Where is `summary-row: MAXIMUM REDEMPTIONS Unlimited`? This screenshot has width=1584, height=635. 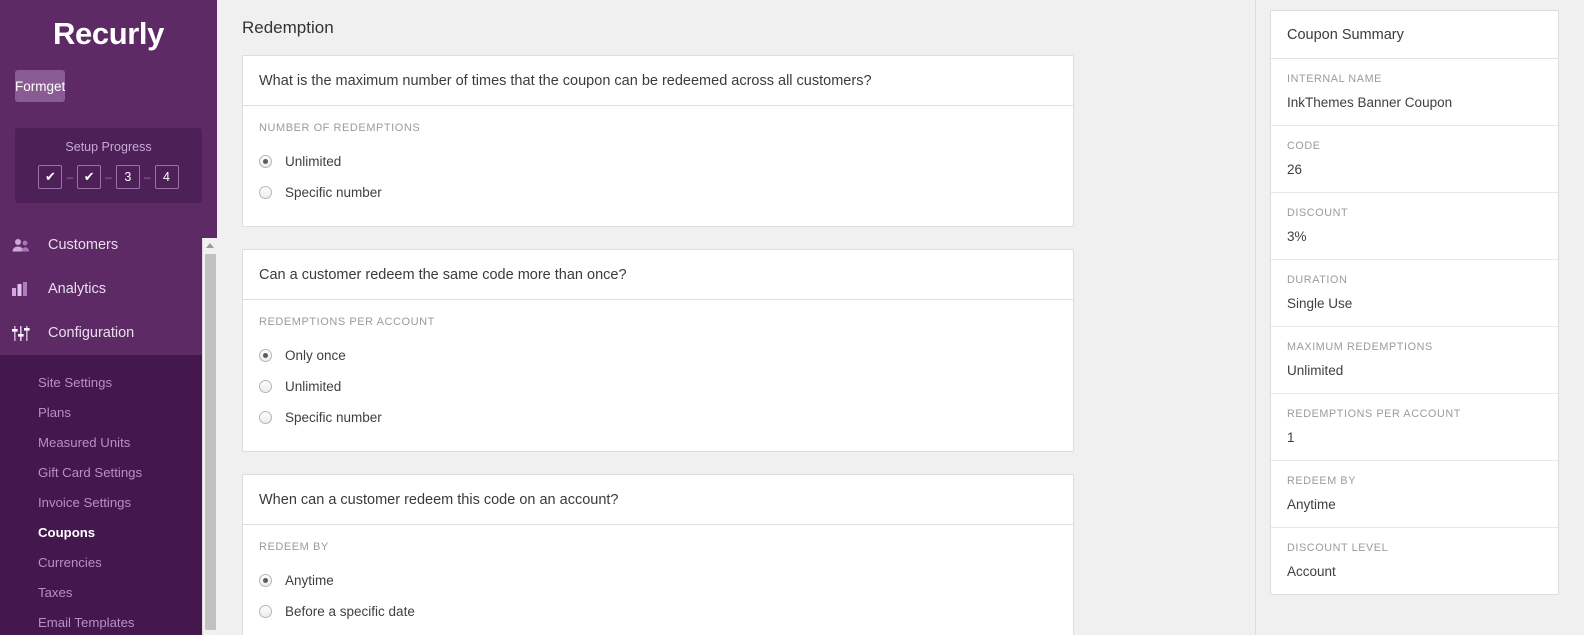
summary-row: MAXIMUM REDEMPTIONS Unlimited is located at coordinates (1414, 360).